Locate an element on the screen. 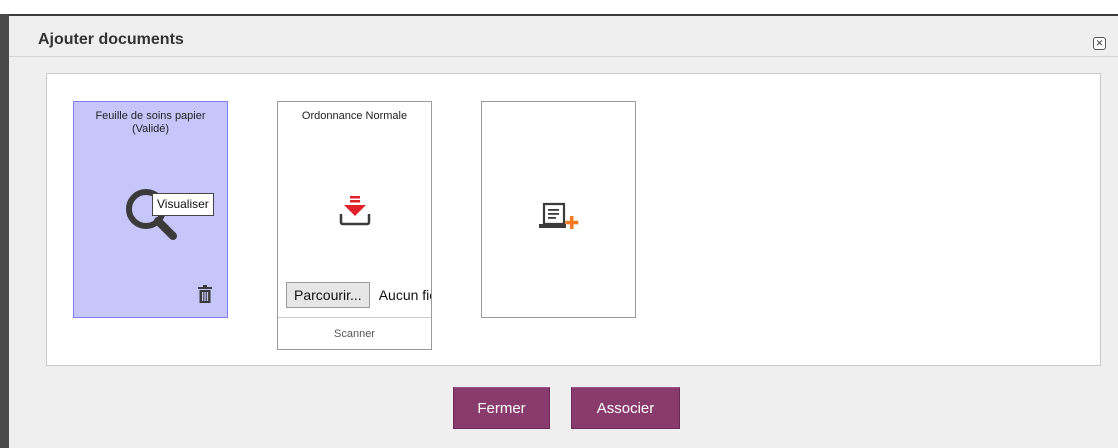 The height and width of the screenshot is (448, 1118). visualize-tooltip: Visualiser is located at coordinates (183, 204).